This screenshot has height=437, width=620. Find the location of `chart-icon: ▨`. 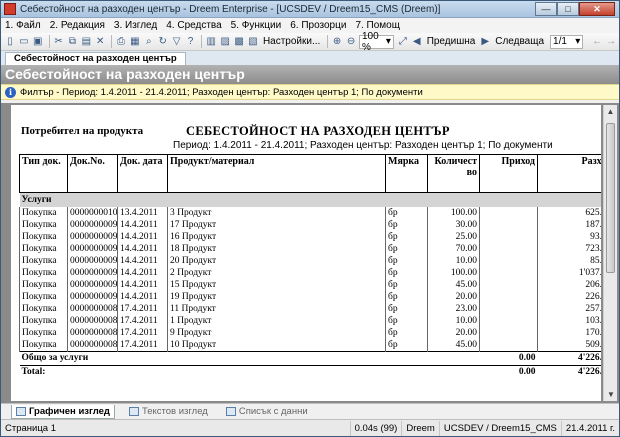

chart-icon: ▨ is located at coordinates (225, 42).